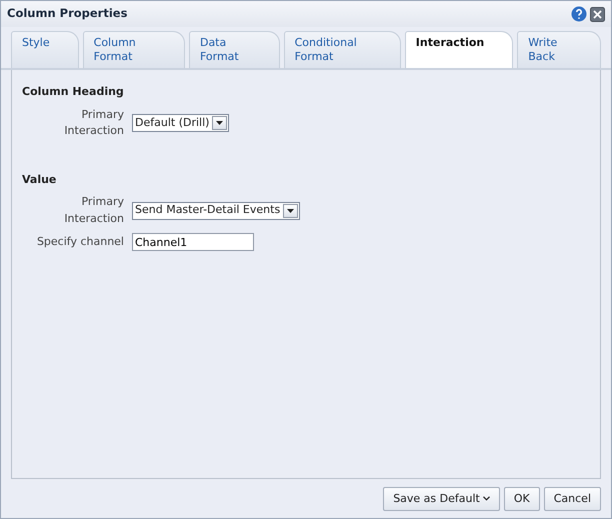  What do you see at coordinates (216, 211) in the screenshot?
I see `dropdown: Send Master-Detail Events` at bounding box center [216, 211].